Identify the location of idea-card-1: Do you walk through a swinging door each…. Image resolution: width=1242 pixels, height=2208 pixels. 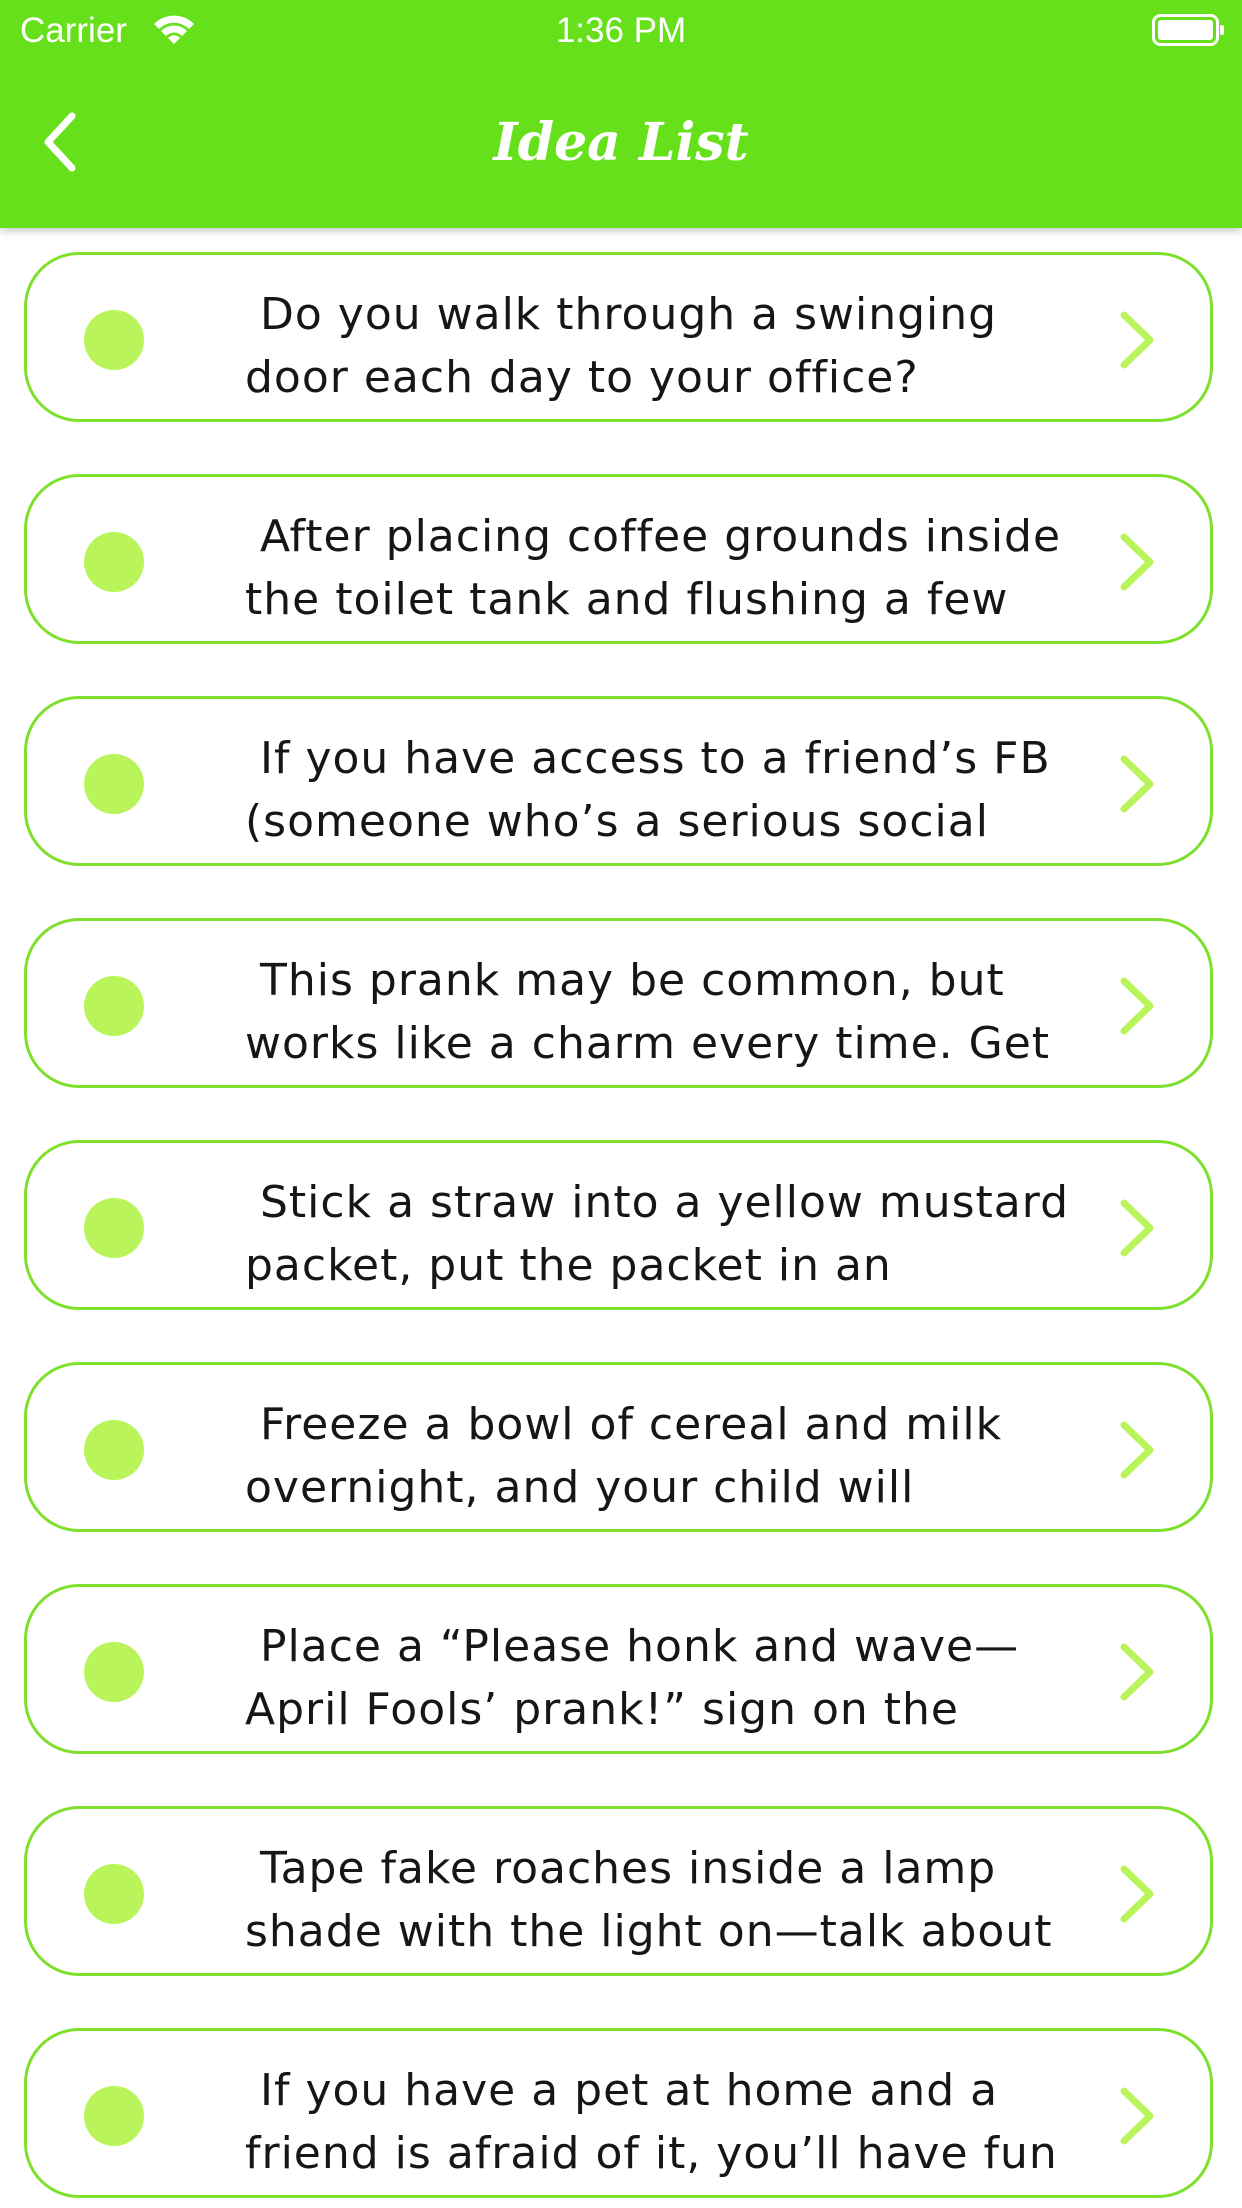
(618, 337).